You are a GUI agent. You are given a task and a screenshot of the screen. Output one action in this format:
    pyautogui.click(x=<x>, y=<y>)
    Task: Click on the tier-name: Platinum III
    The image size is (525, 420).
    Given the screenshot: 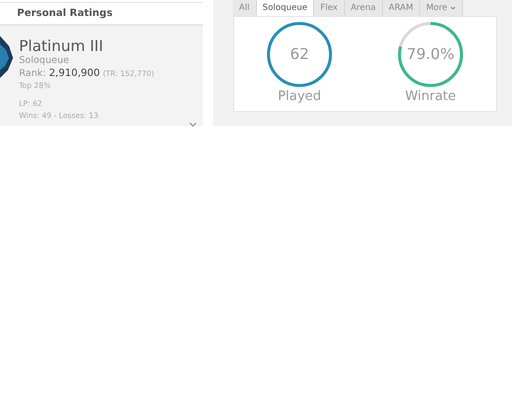 What is the action you would take?
    pyautogui.click(x=61, y=46)
    